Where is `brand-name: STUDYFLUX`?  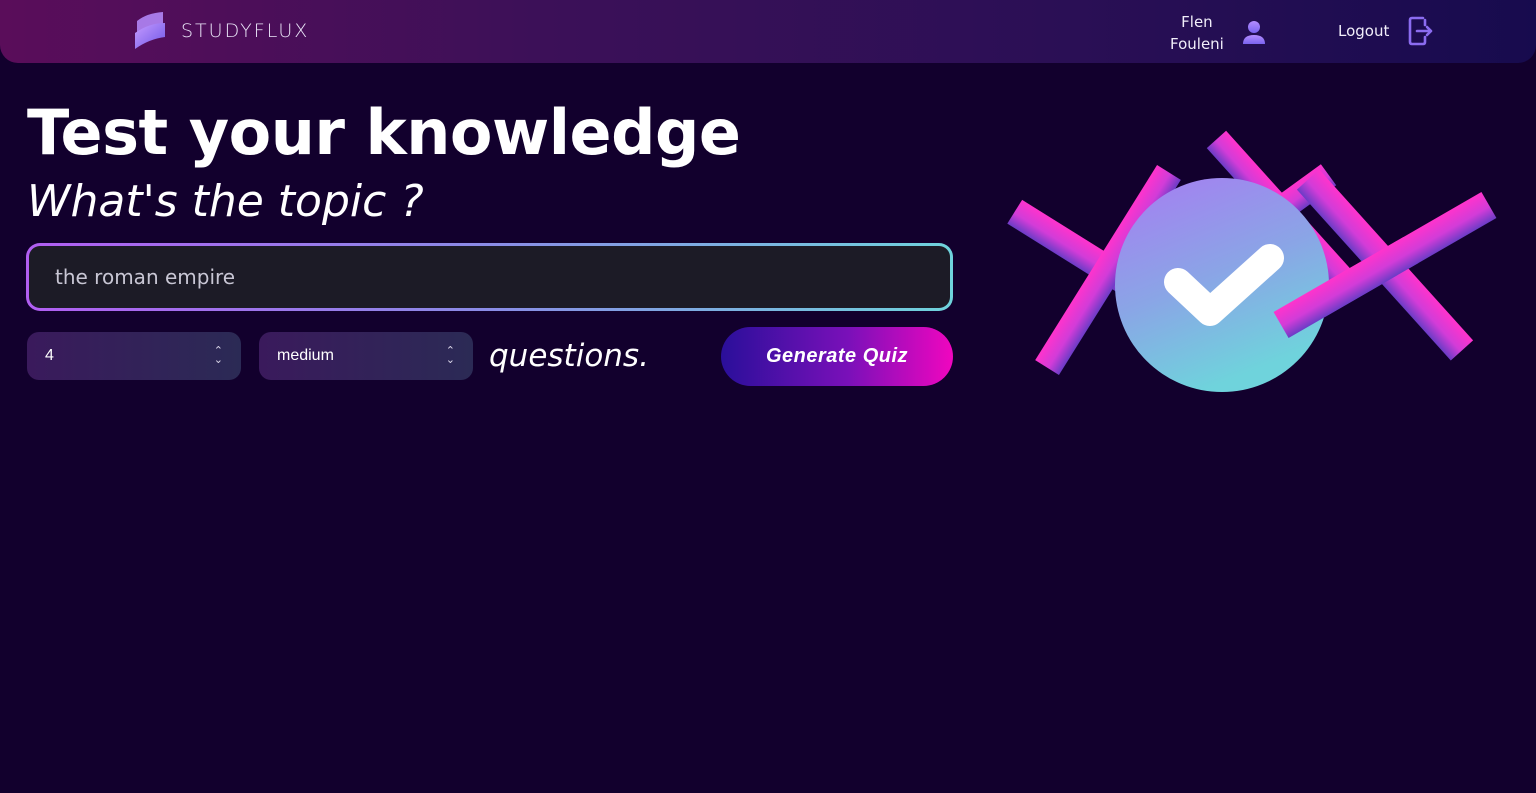 brand-name: STUDYFLUX is located at coordinates (245, 31).